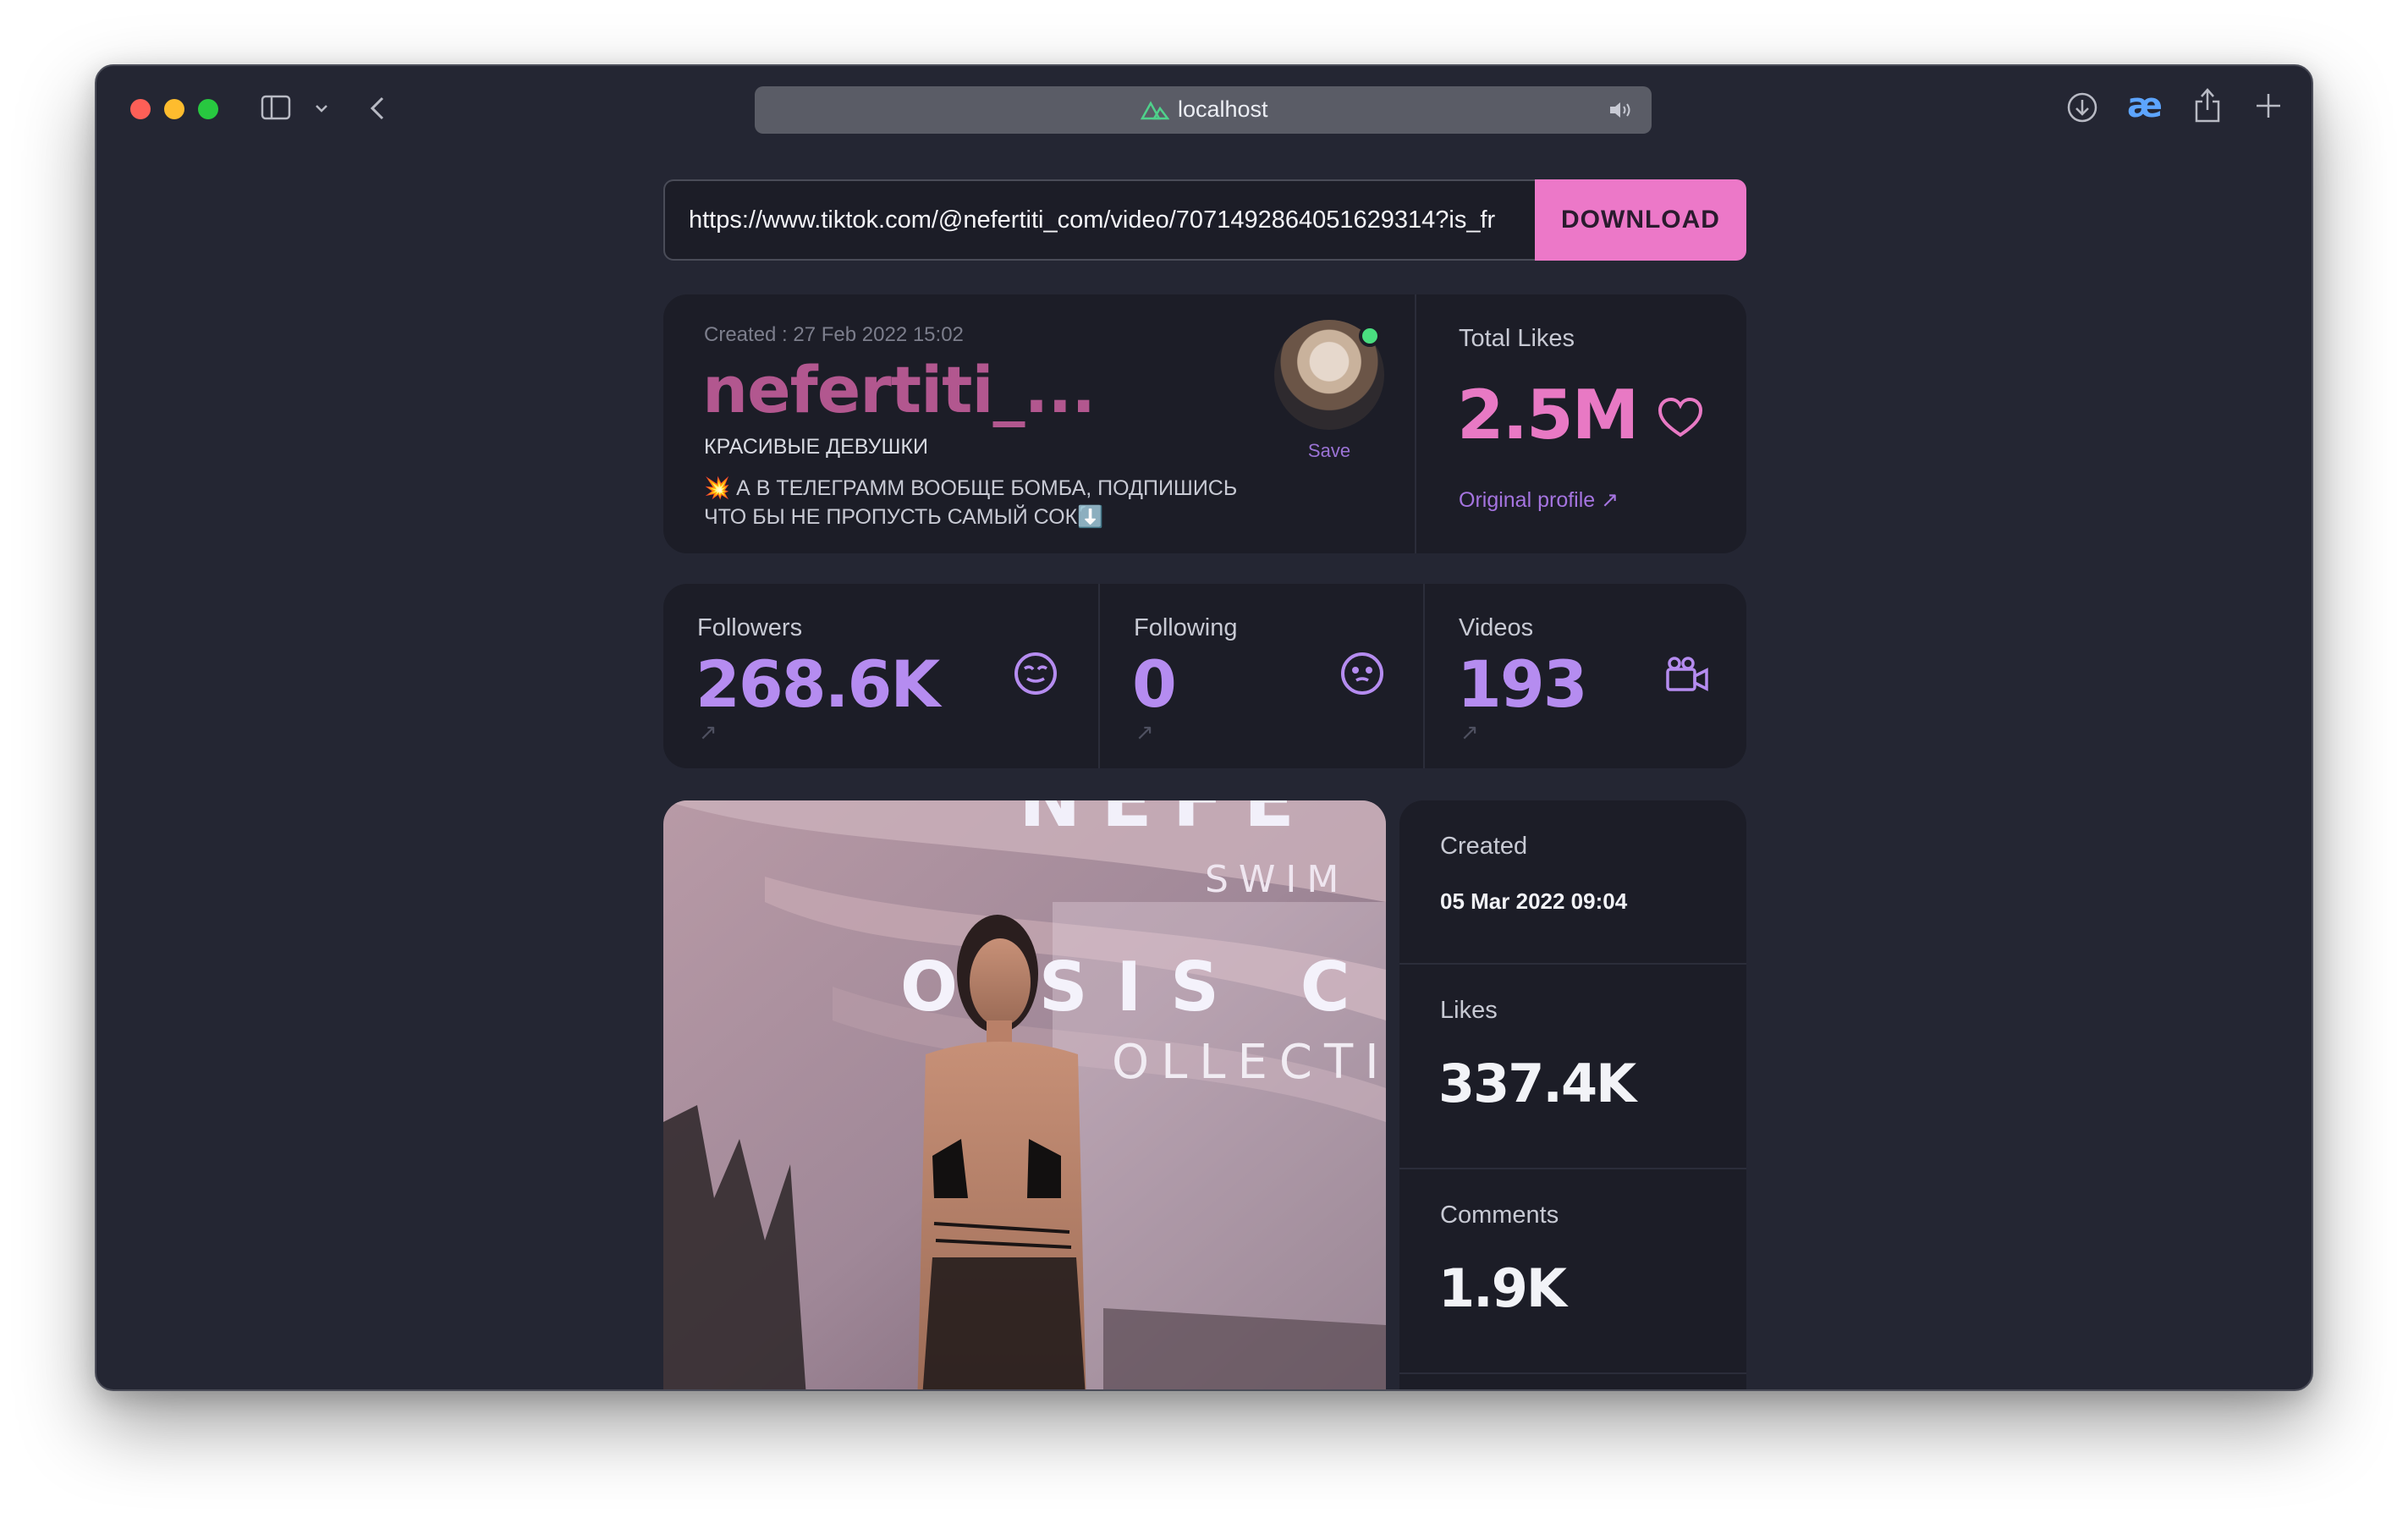 The width and height of the screenshot is (2408, 1518). What do you see at coordinates (834, 334) in the screenshot?
I see `profile-created-date: Created : 27 Feb 2022 15:02` at bounding box center [834, 334].